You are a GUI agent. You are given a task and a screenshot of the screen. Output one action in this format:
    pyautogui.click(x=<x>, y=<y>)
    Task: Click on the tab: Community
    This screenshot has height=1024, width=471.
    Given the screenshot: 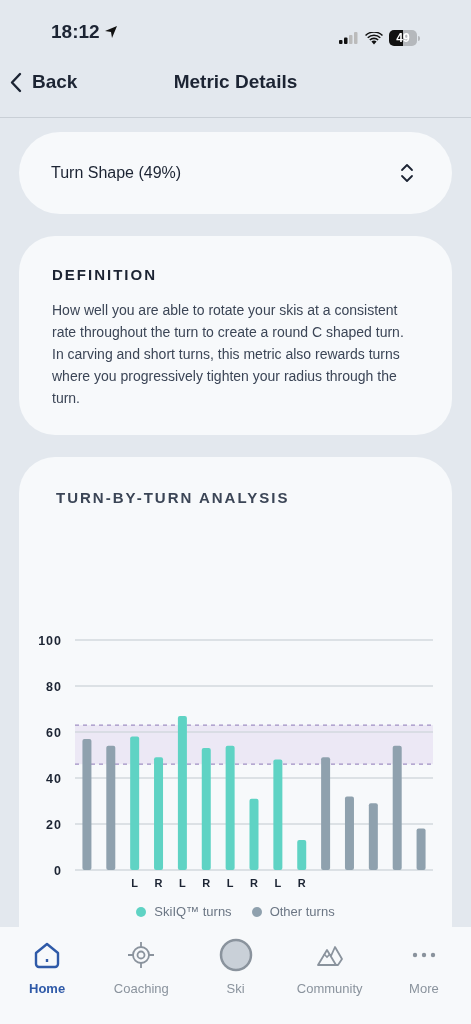 What is the action you would take?
    pyautogui.click(x=329, y=980)
    